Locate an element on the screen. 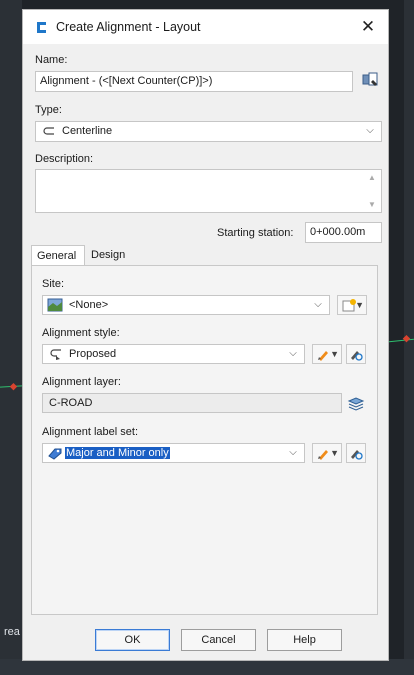 This screenshot has height=675, width=414. type-value: Centerline is located at coordinates (87, 131).